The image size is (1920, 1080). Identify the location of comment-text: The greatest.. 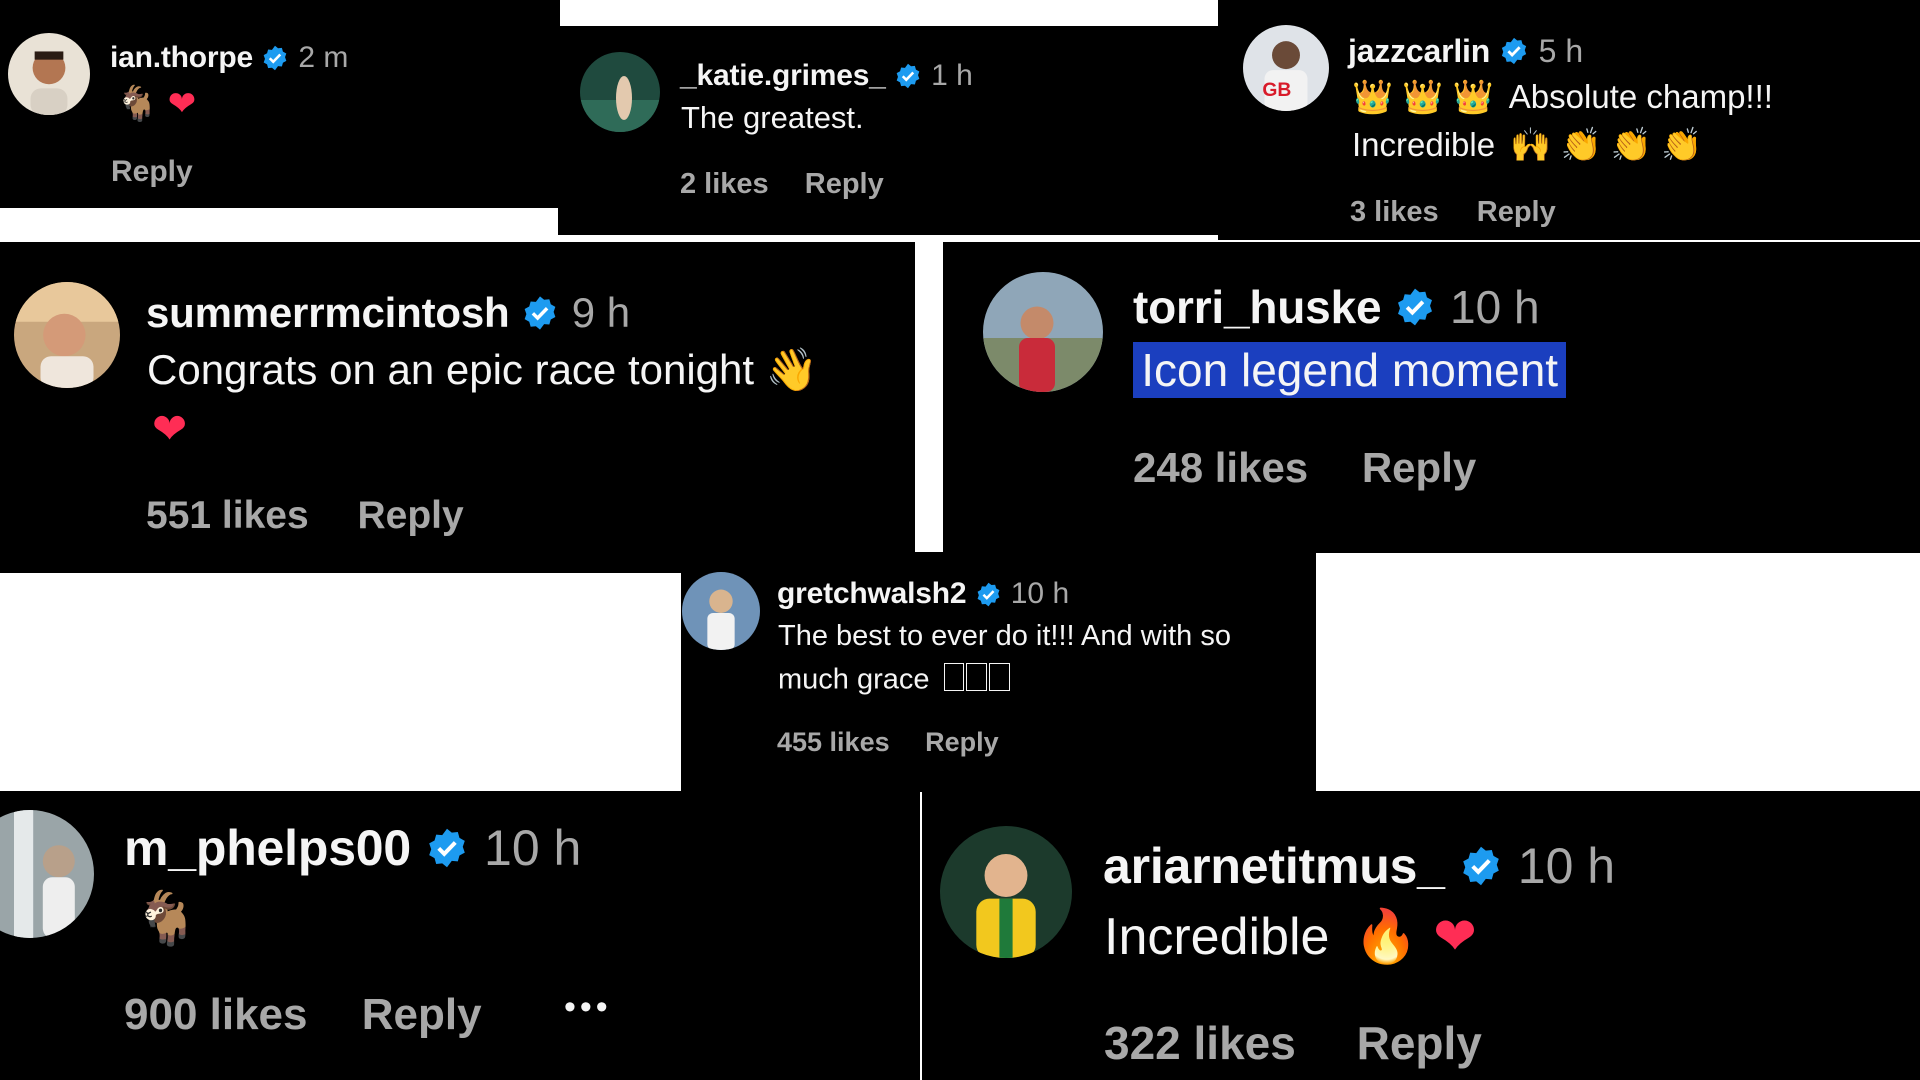
(772, 117).